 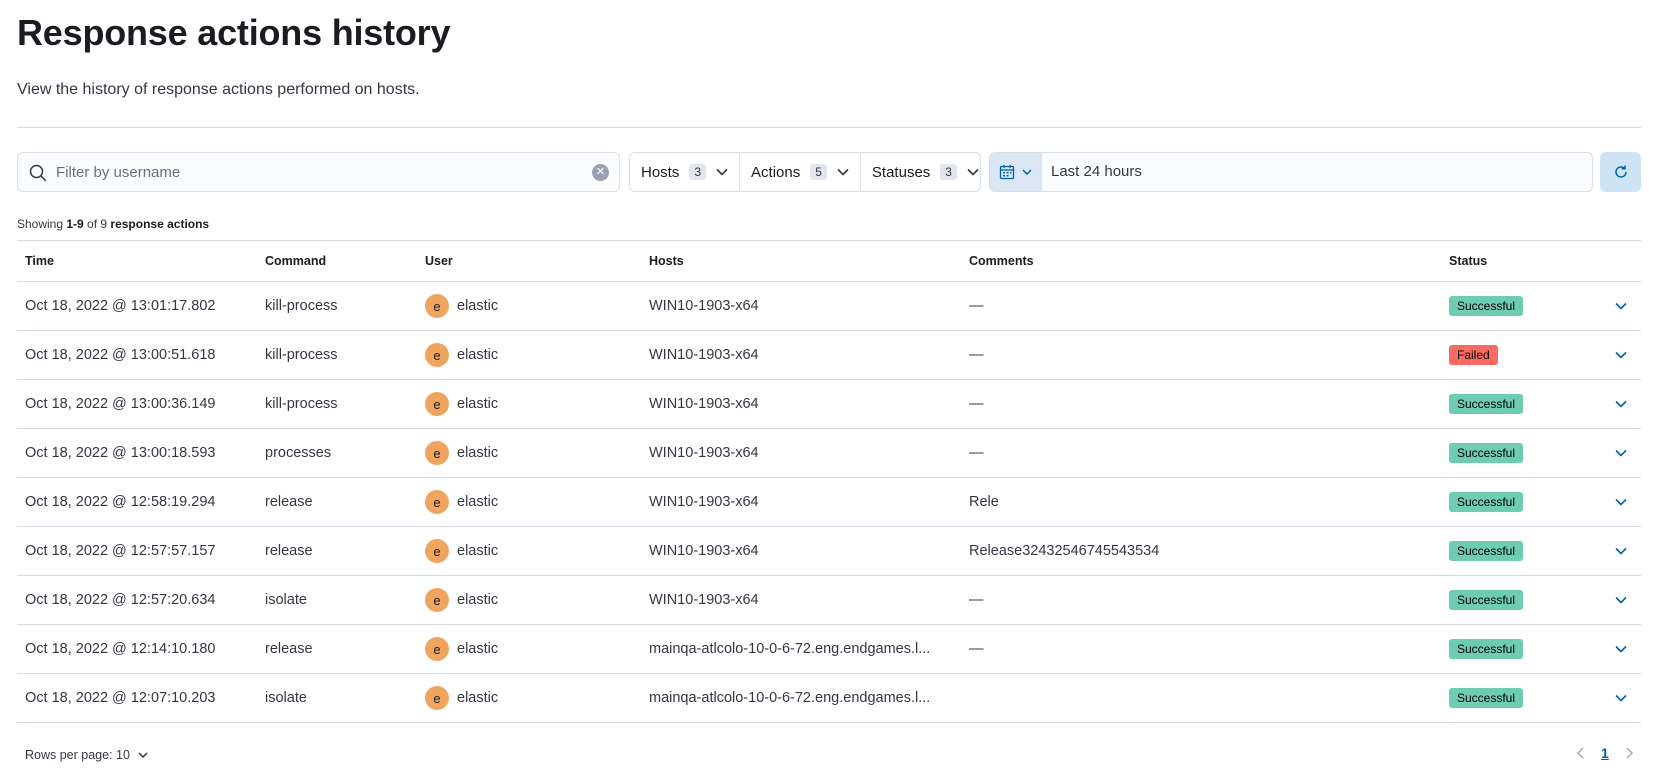 I want to click on chevron-right-icon, so click(x=1629, y=753).